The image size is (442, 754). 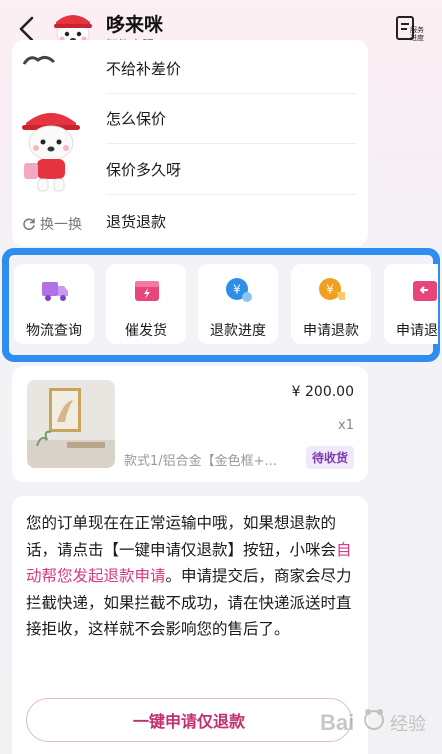 What do you see at coordinates (55, 291) in the screenshot?
I see `truck-icon` at bounding box center [55, 291].